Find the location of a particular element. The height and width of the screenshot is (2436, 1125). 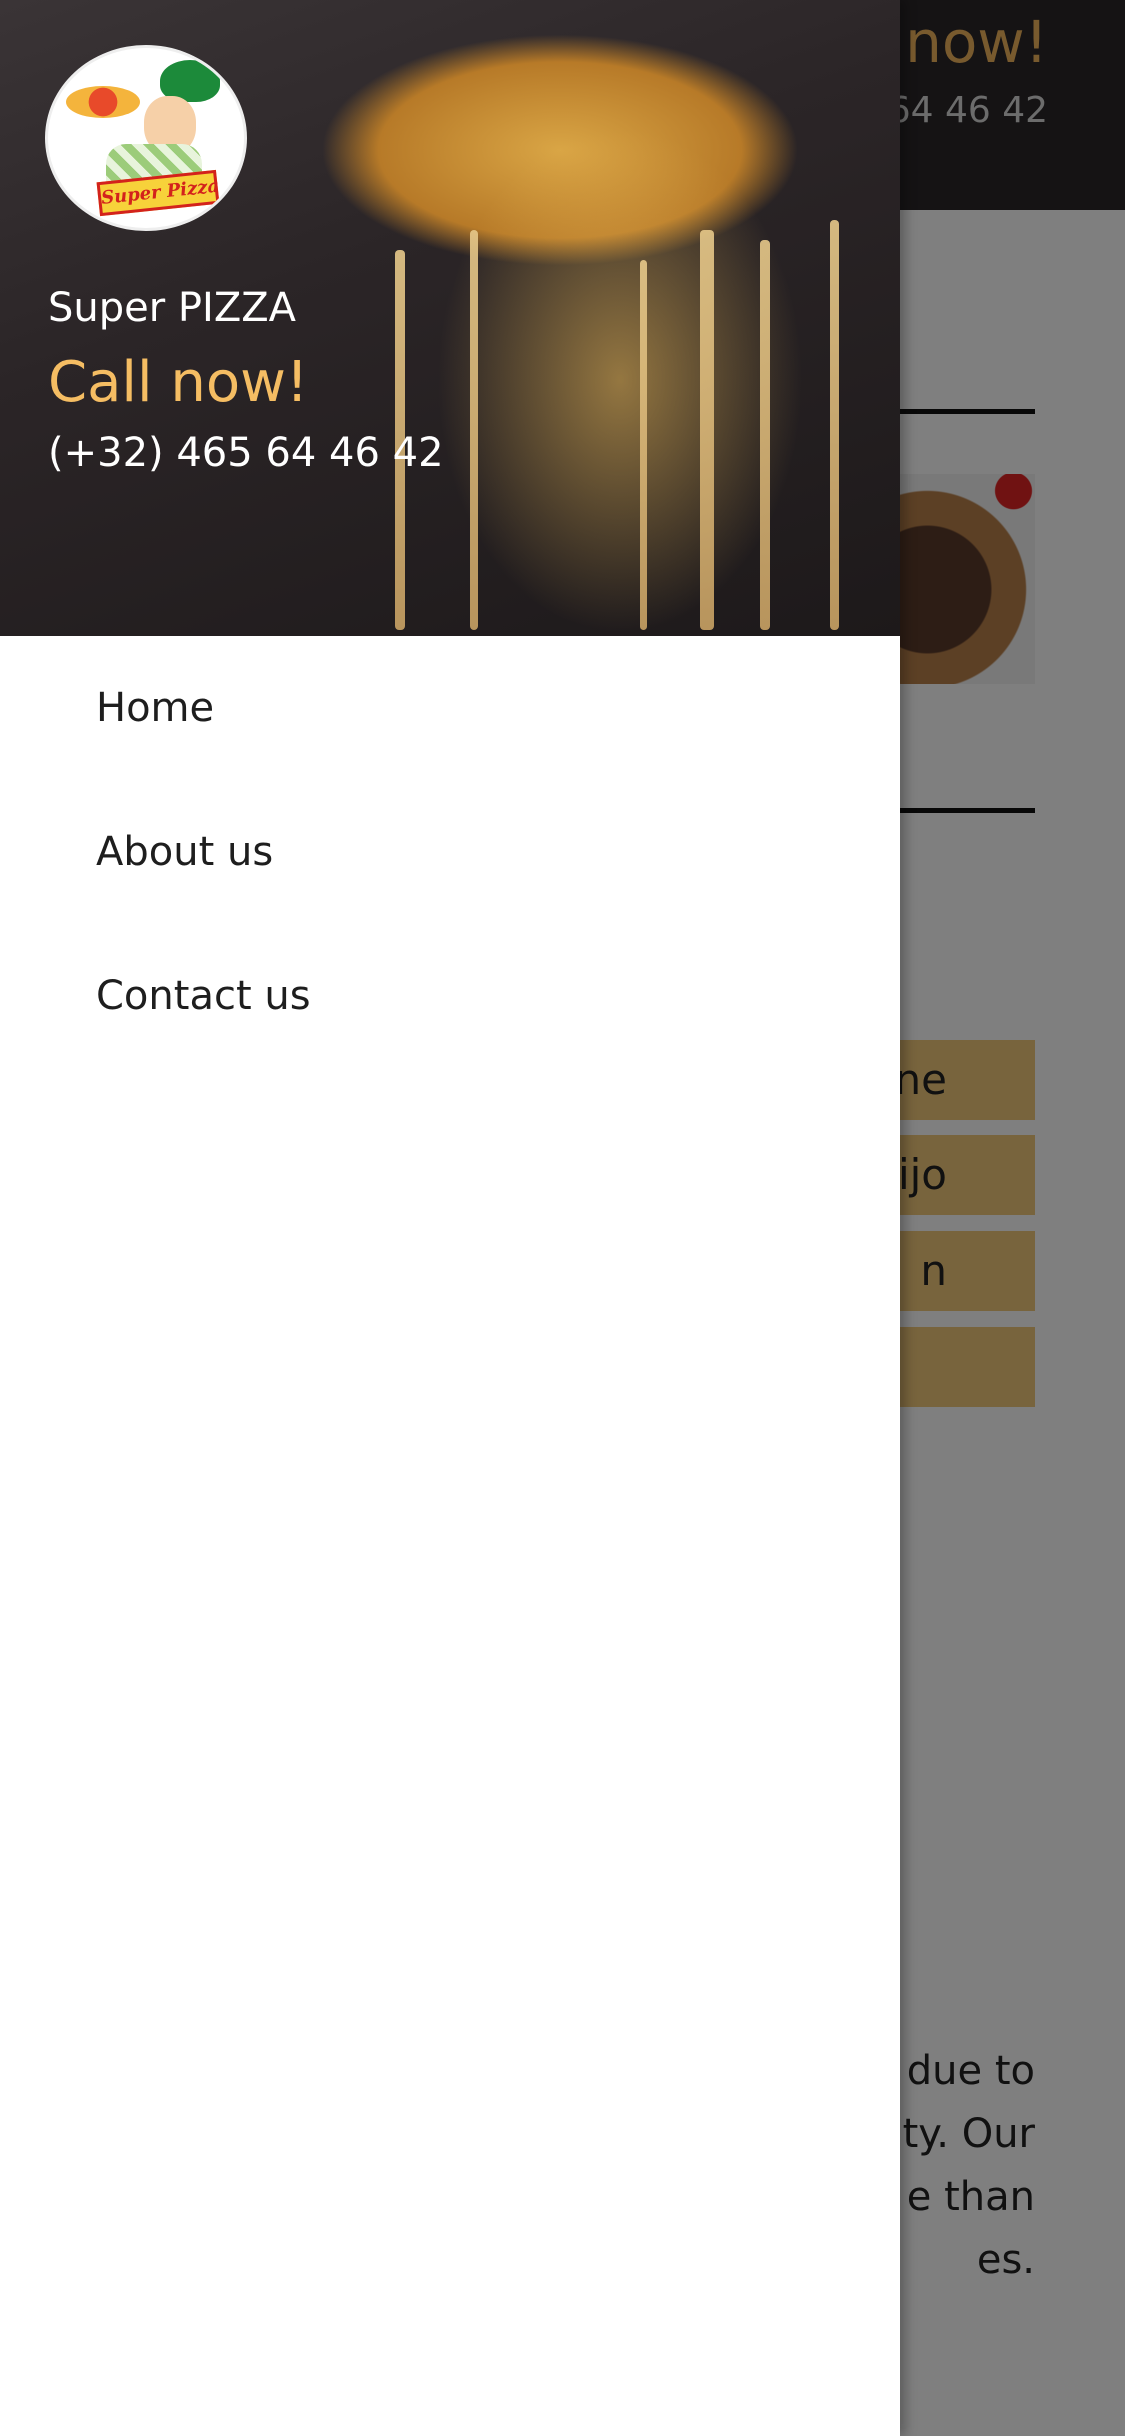

phone-number: (+32) 465 64 46 42 is located at coordinates (246, 453).